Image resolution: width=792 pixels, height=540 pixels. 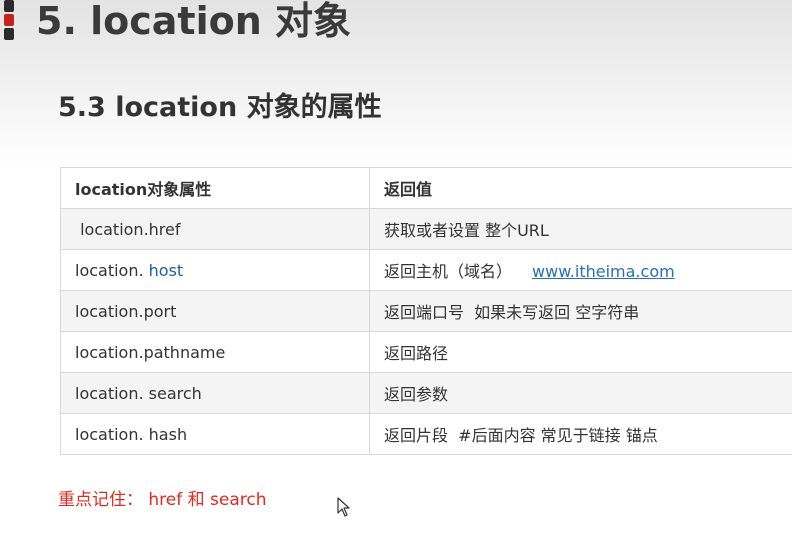 What do you see at coordinates (580, 229) in the screenshot?
I see `return-value-cell: 获取或者设置 整个URL` at bounding box center [580, 229].